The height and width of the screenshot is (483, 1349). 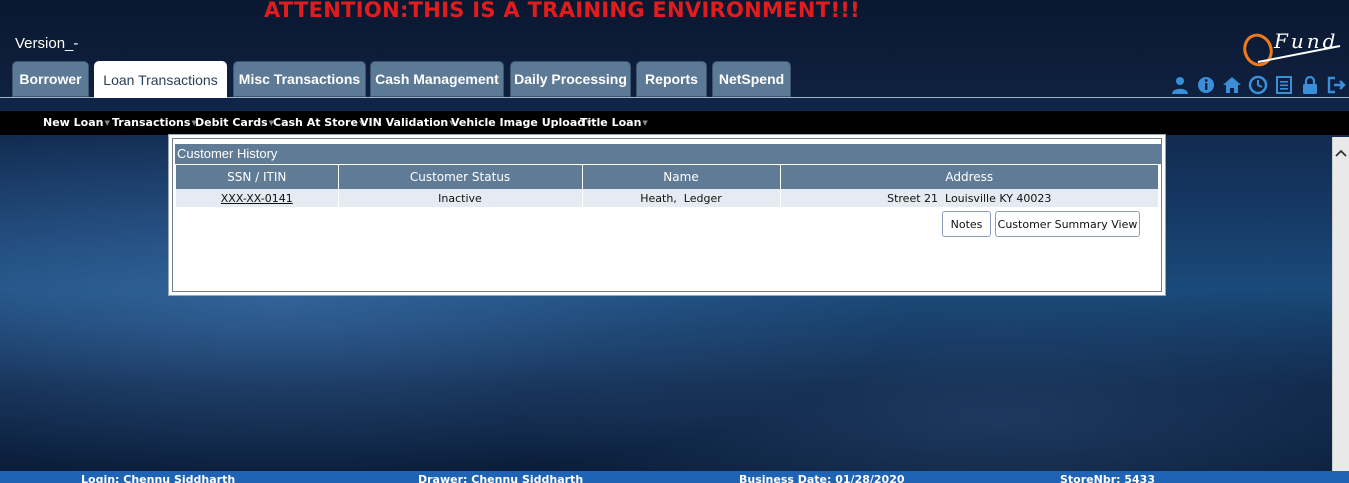 I want to click on tab-loan-transactions: Loan Transactions, so click(x=160, y=79).